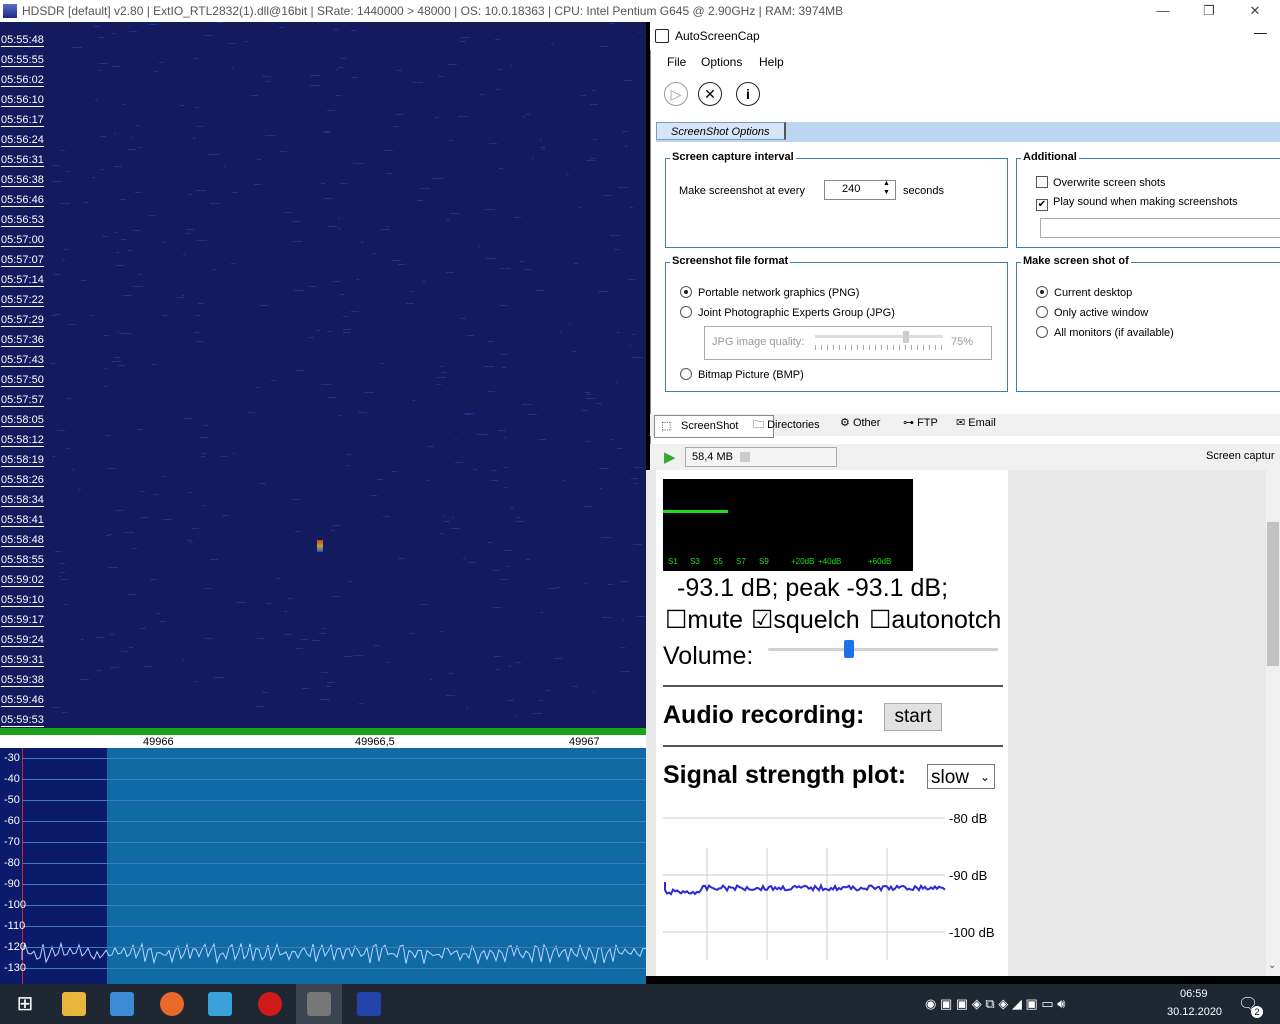  I want to click on target-option-active: Only active window, so click(1092, 312).